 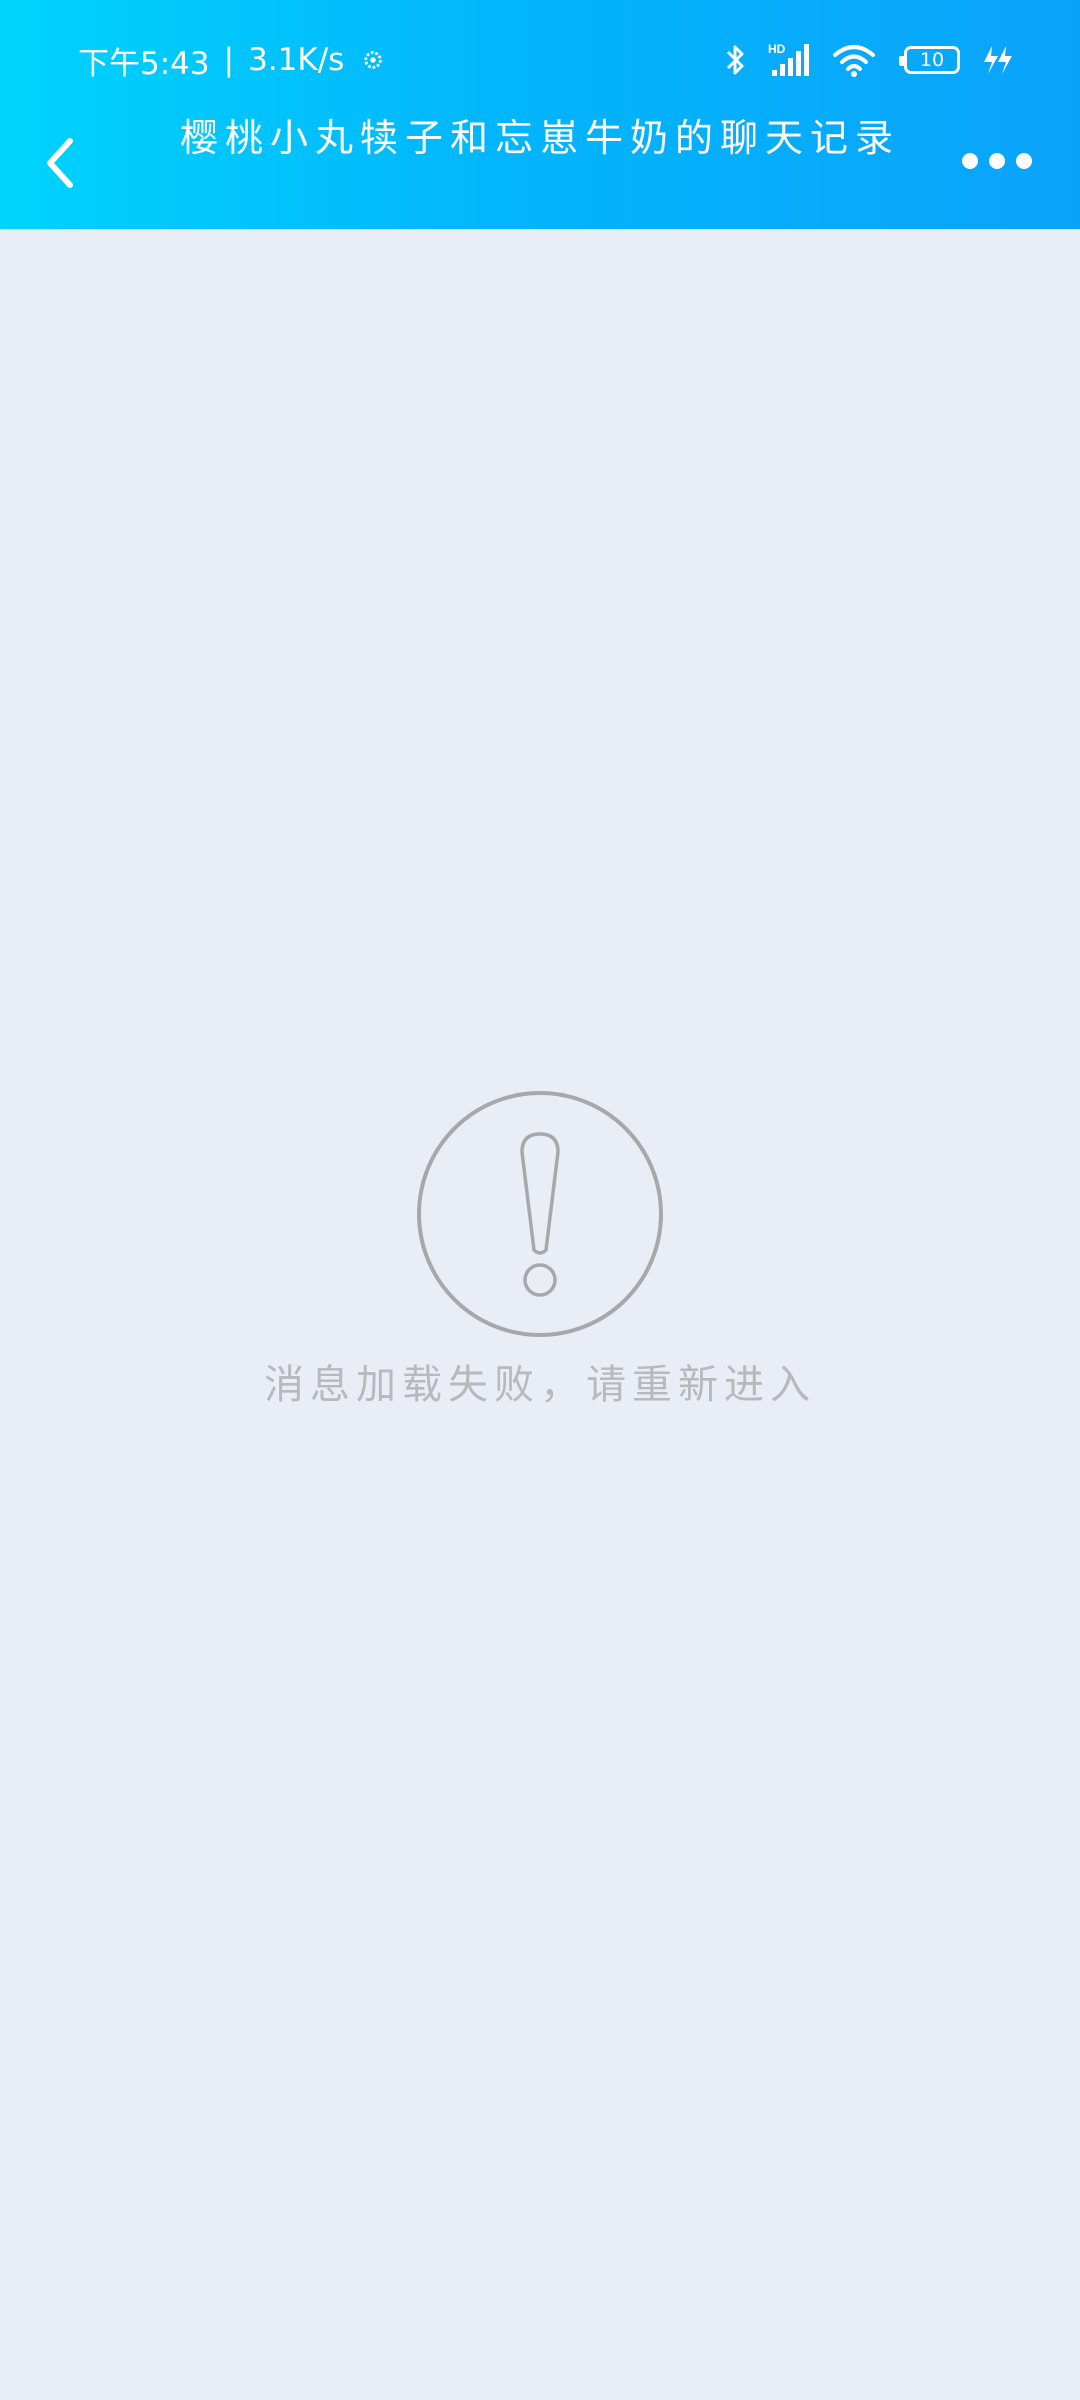 What do you see at coordinates (540, 1214) in the screenshot?
I see `exclamation-circle-icon` at bounding box center [540, 1214].